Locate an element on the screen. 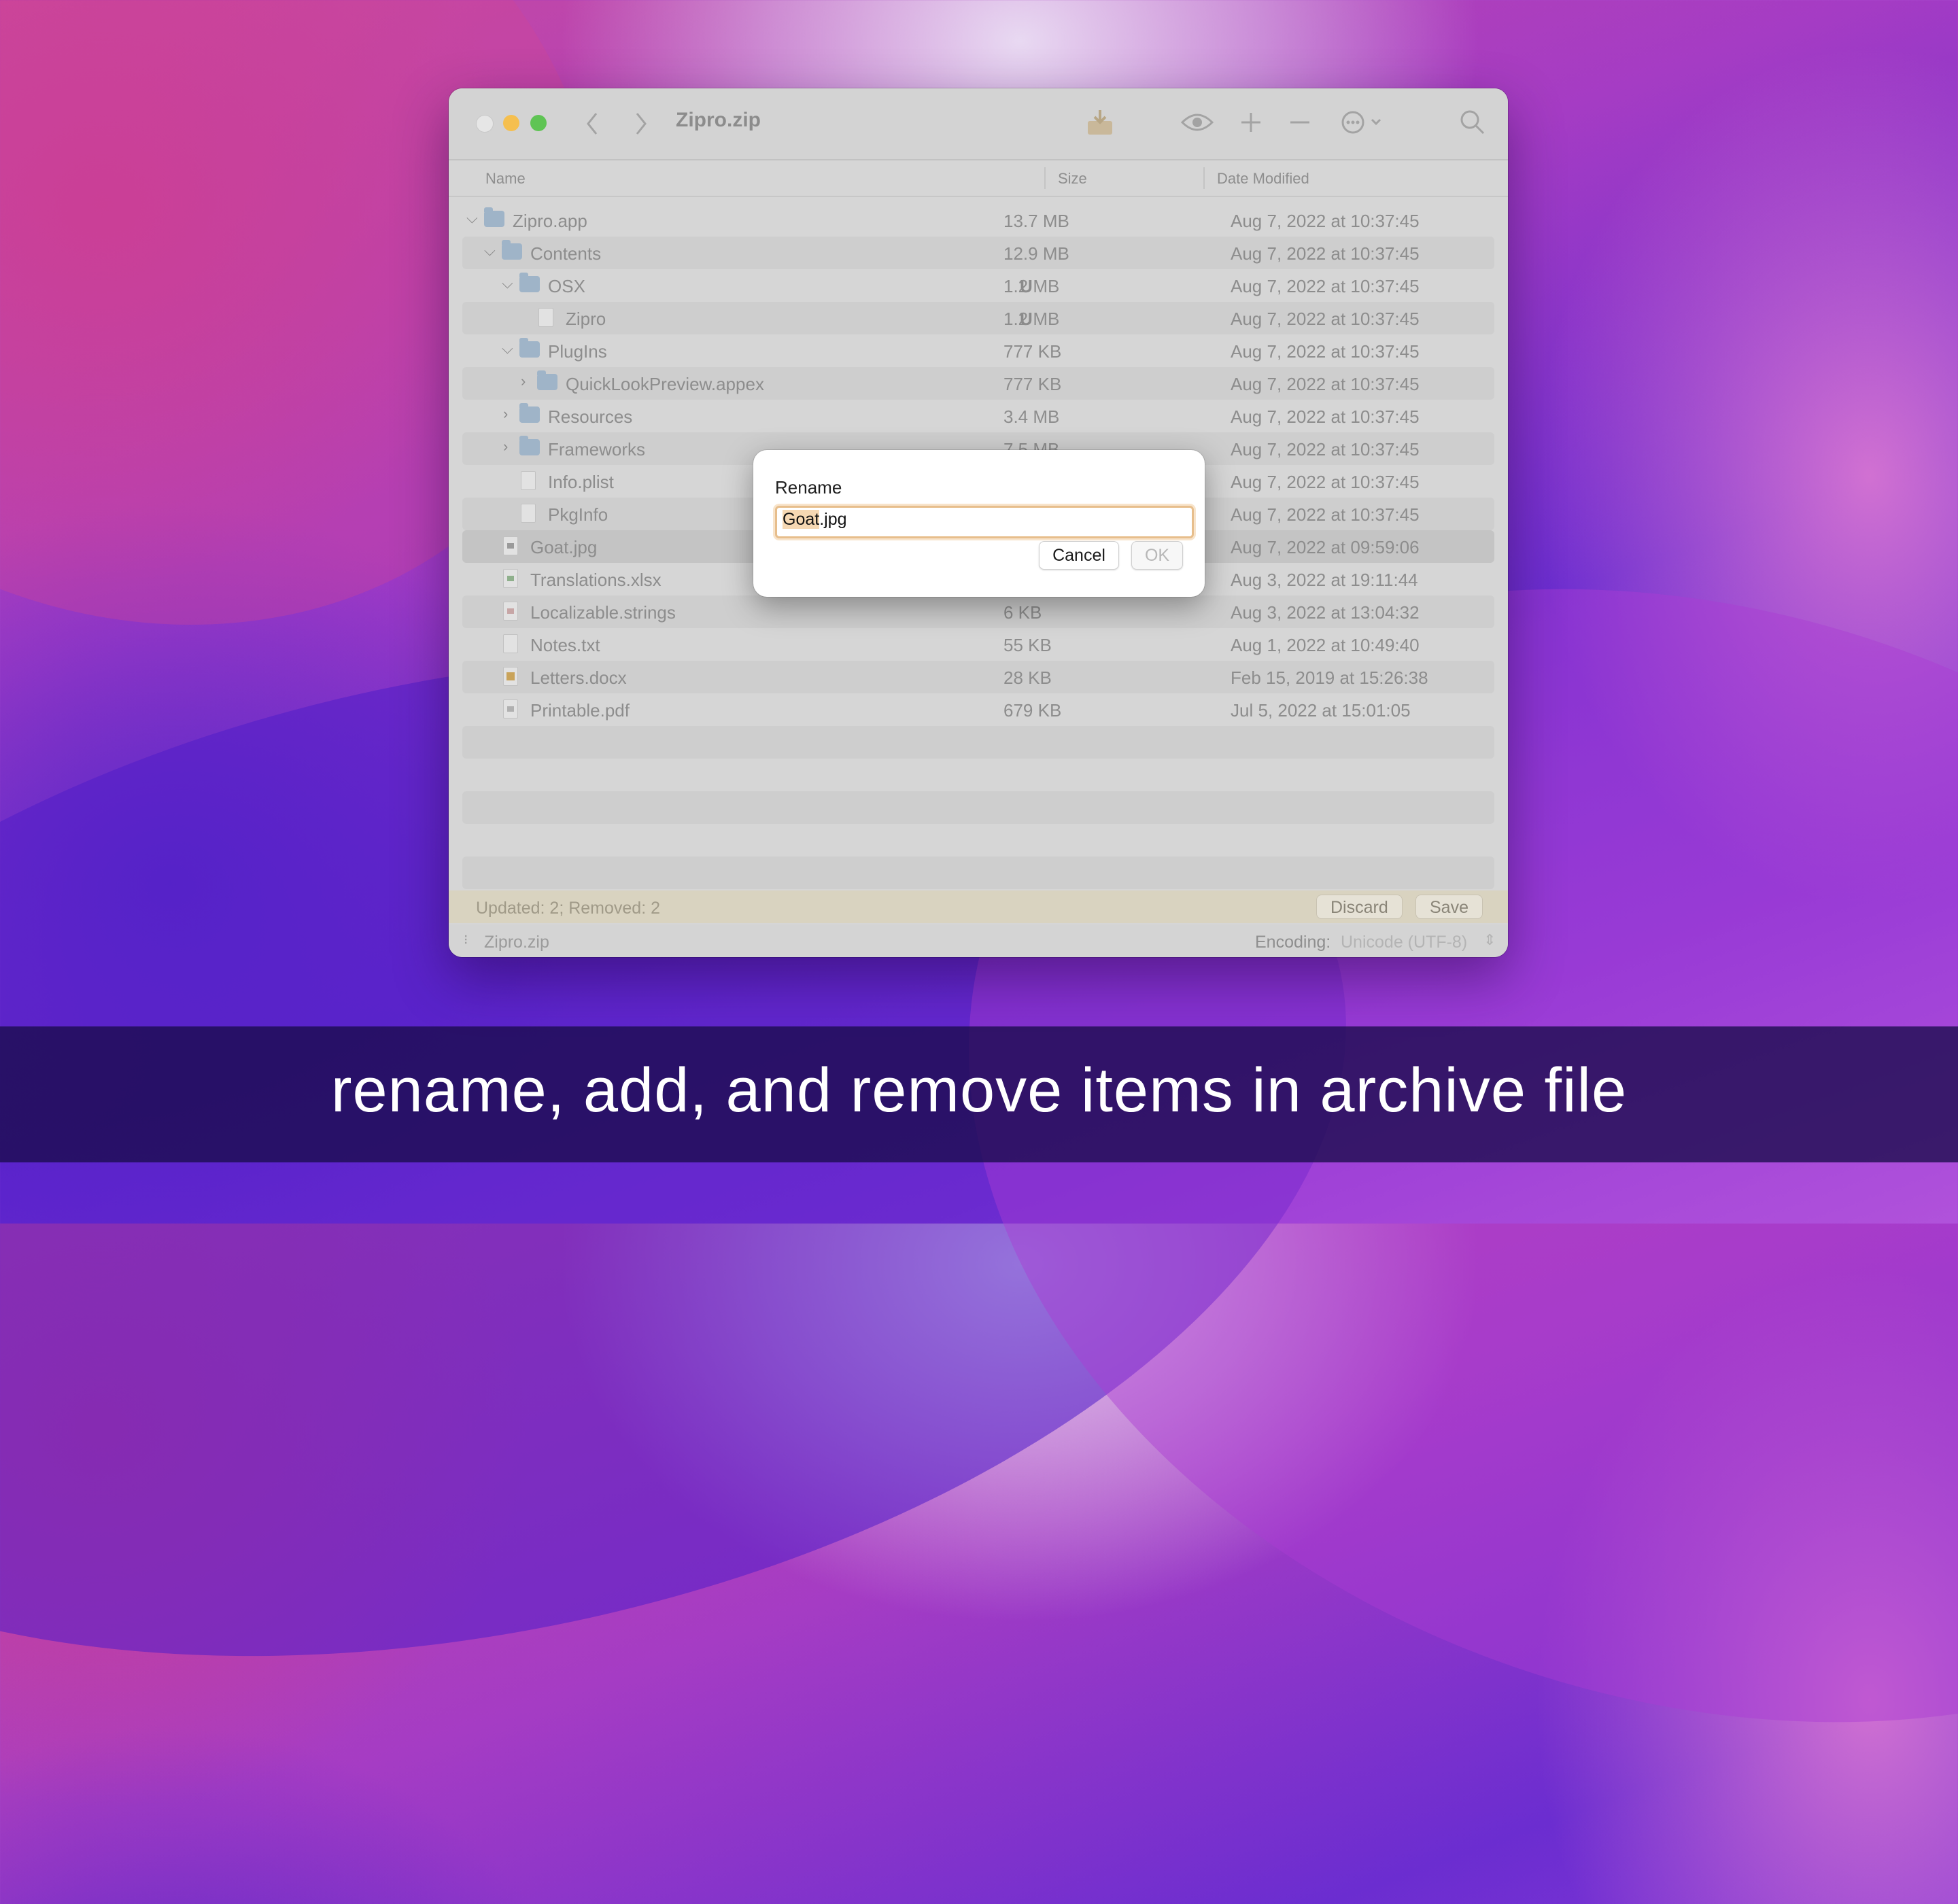 The image size is (1958, 1904). file-name: Contents is located at coordinates (566, 253).